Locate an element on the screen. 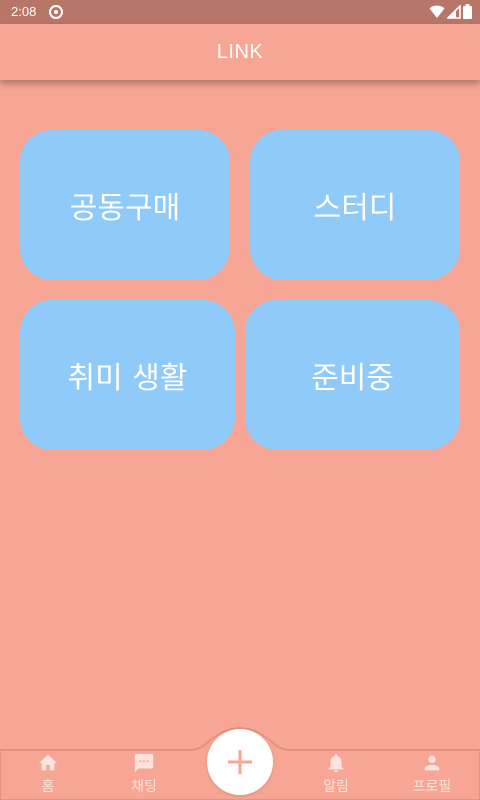  app-bar: LINK is located at coordinates (240, 52).